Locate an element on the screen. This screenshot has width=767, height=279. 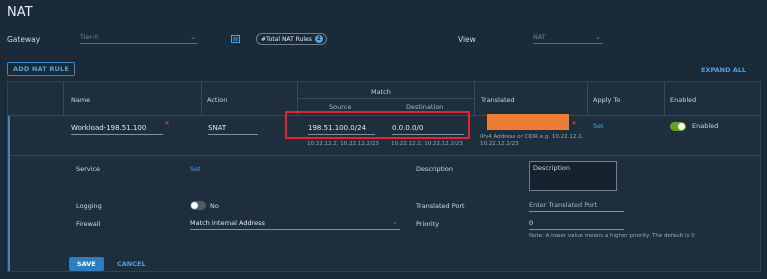
logging-label: Logging is located at coordinates (89, 206).